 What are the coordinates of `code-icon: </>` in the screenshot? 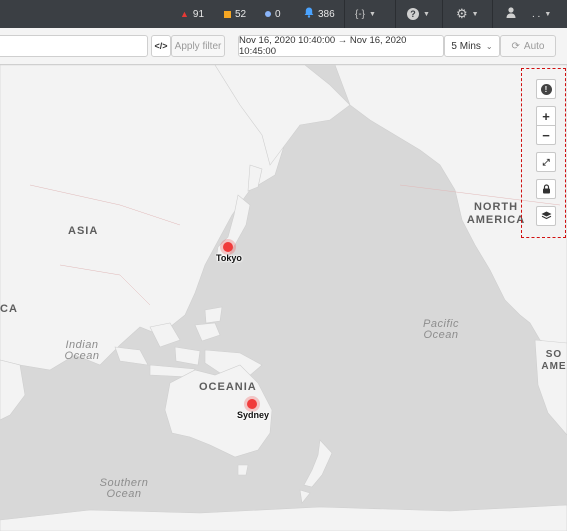 It's located at (161, 46).